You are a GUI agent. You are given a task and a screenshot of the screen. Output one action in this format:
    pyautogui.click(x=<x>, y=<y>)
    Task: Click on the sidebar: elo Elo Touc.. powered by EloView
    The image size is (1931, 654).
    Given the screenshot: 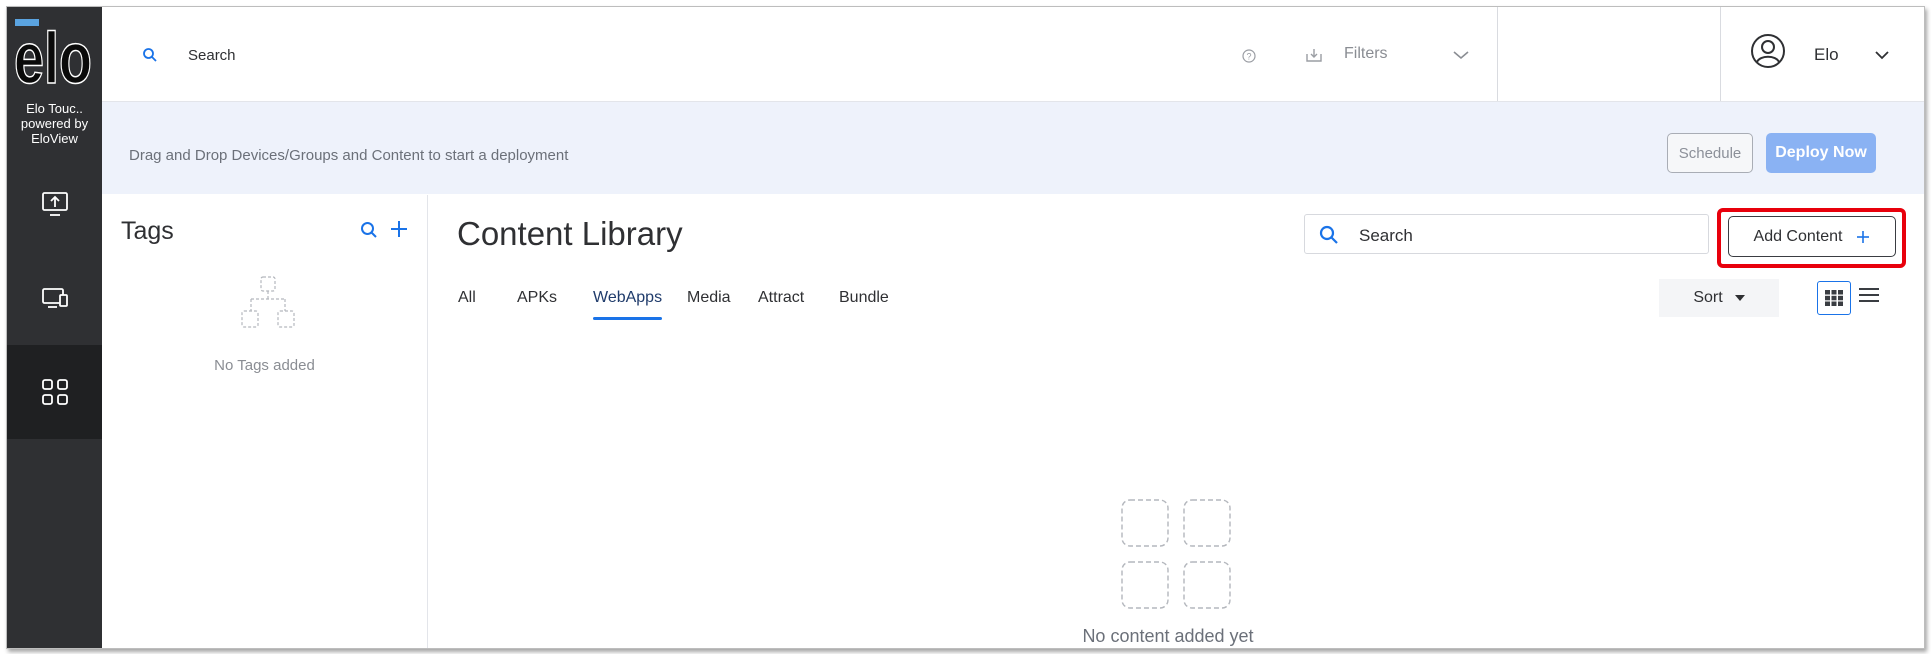 What is the action you would take?
    pyautogui.click(x=54, y=327)
    